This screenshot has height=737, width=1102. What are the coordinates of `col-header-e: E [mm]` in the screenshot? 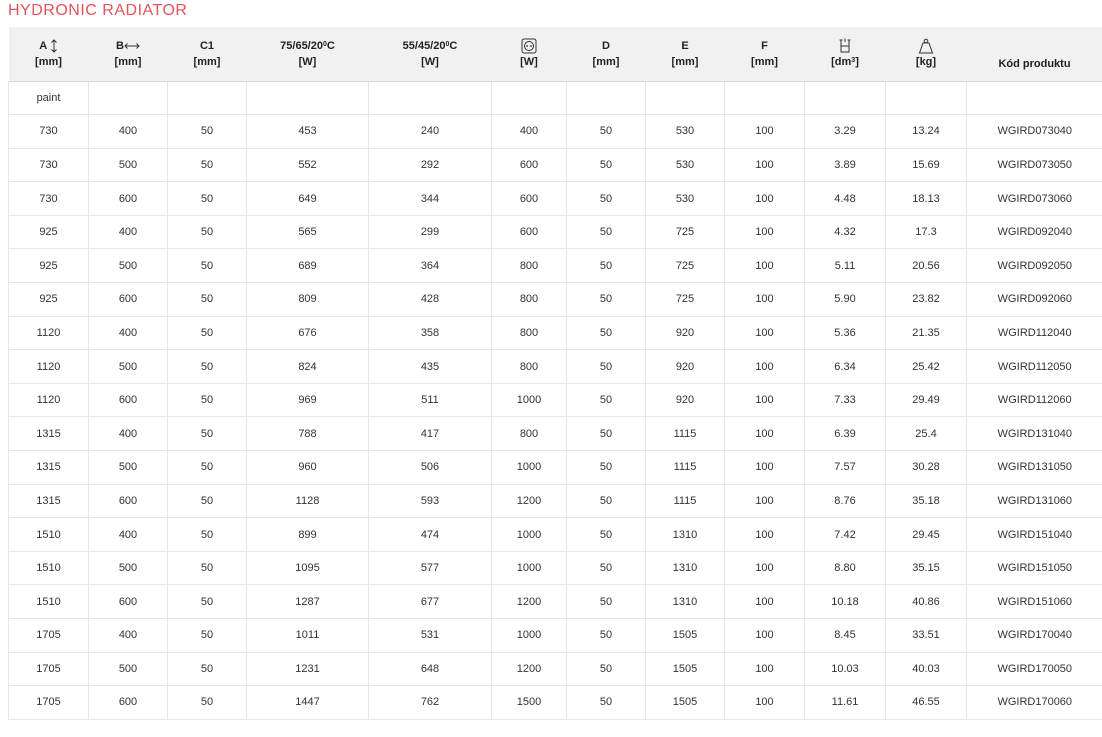 It's located at (685, 54).